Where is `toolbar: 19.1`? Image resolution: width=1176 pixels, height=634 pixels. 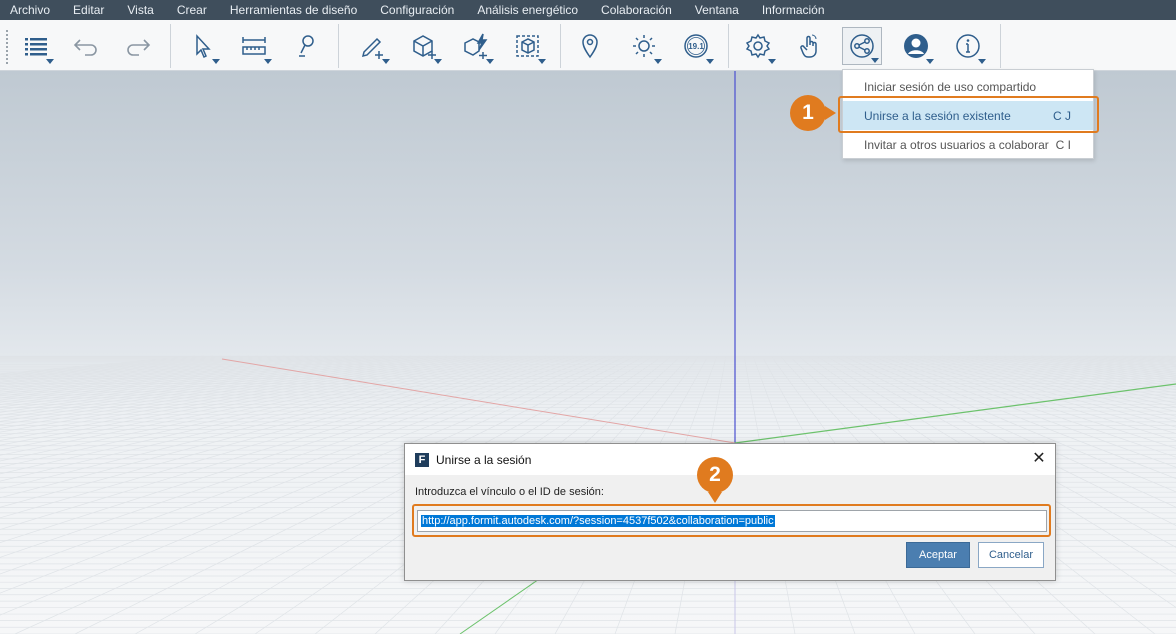
toolbar: 19.1 is located at coordinates (588, 45).